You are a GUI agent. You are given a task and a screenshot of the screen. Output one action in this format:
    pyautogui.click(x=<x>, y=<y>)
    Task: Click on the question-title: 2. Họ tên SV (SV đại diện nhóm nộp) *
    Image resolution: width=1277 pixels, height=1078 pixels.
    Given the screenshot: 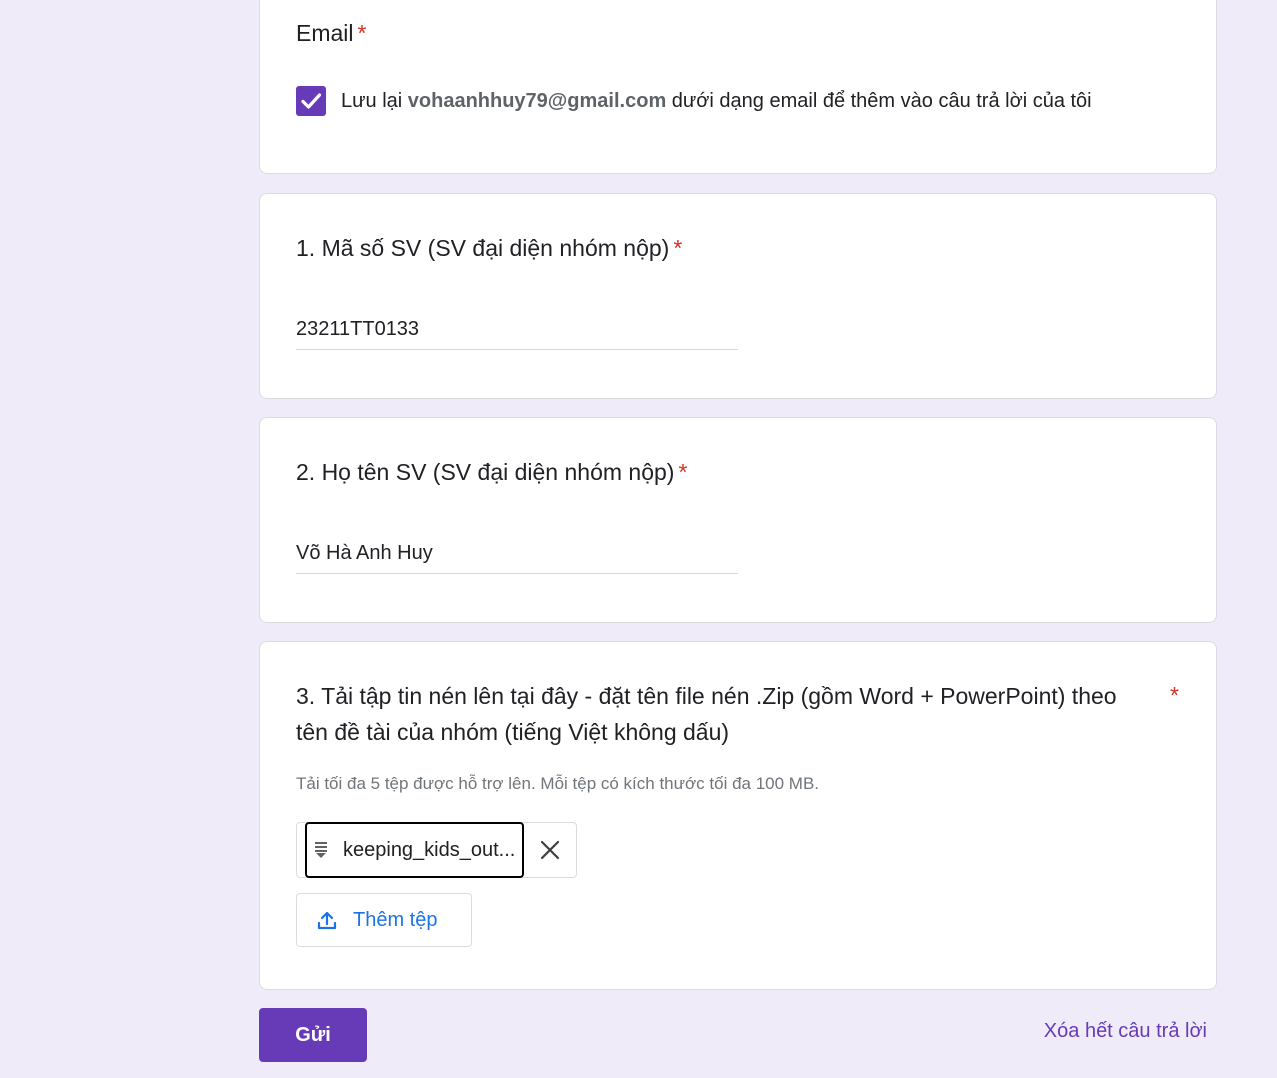 What is the action you would take?
    pyautogui.click(x=491, y=472)
    